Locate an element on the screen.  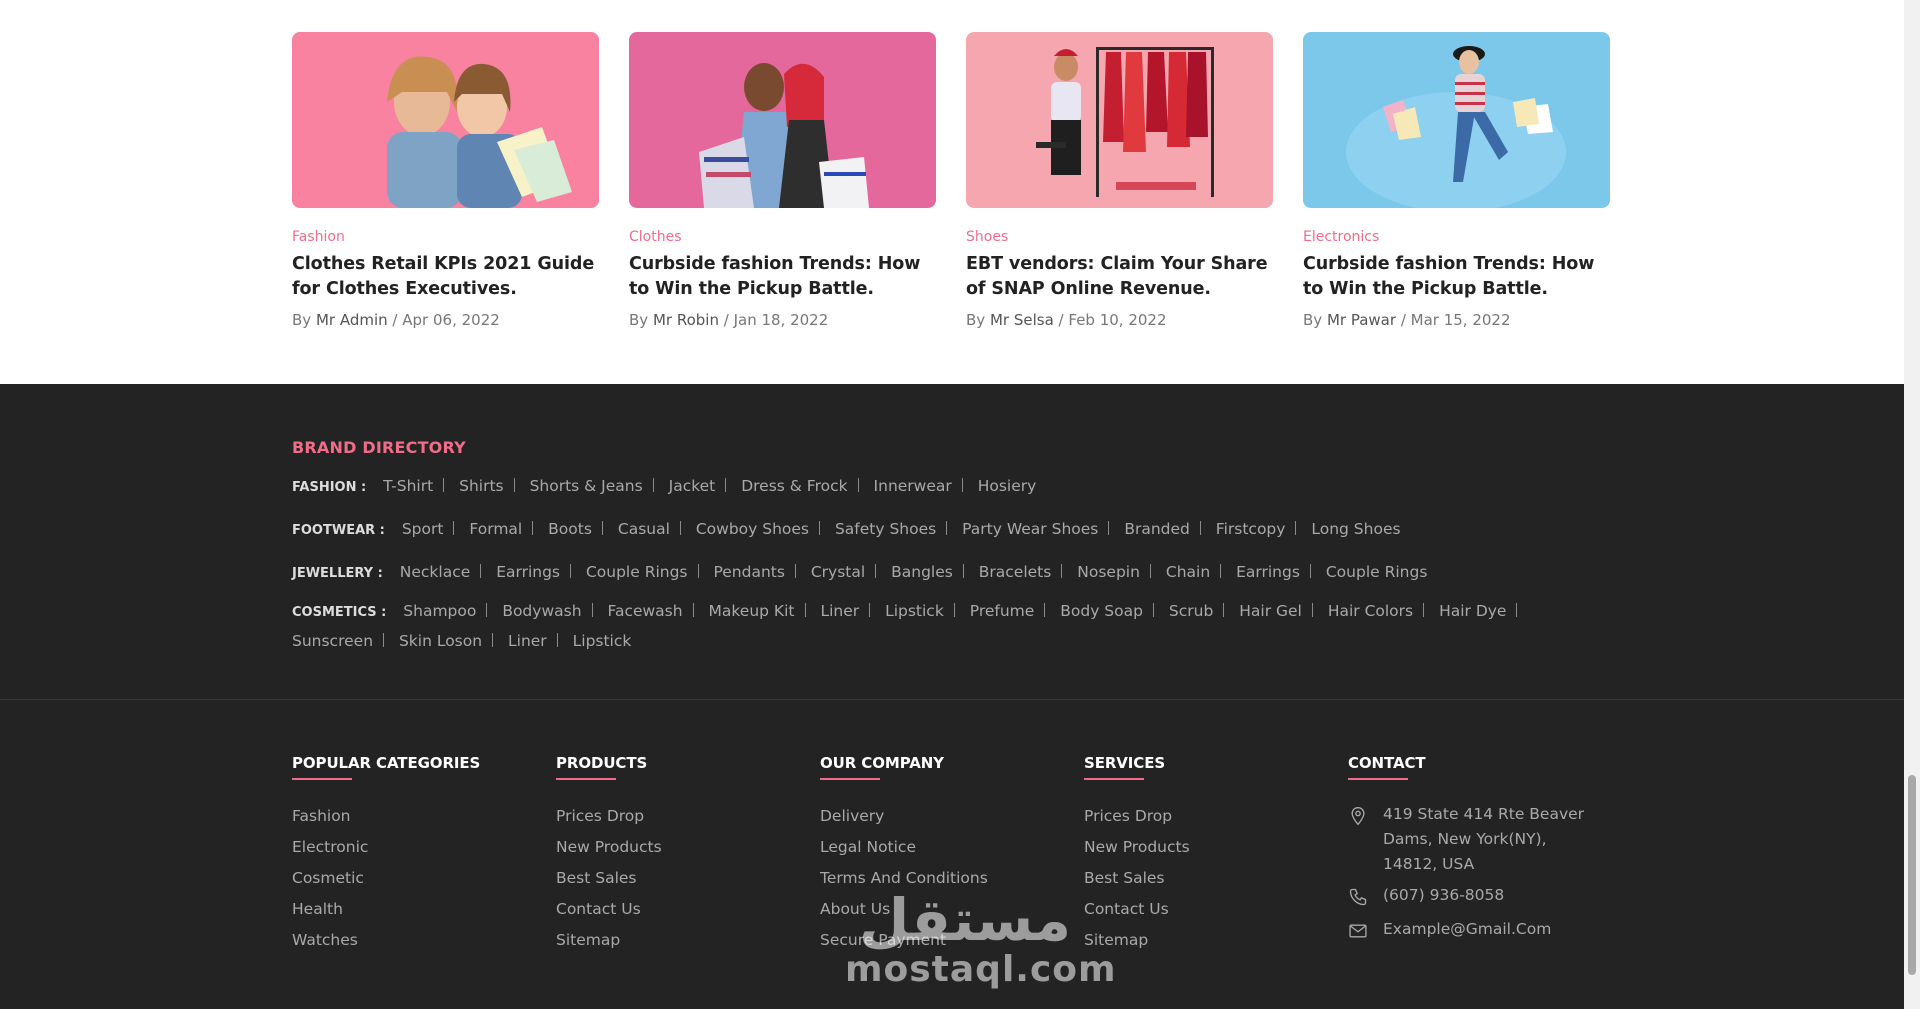
brand-row-label: JEWELLERY : is located at coordinates (337, 573).